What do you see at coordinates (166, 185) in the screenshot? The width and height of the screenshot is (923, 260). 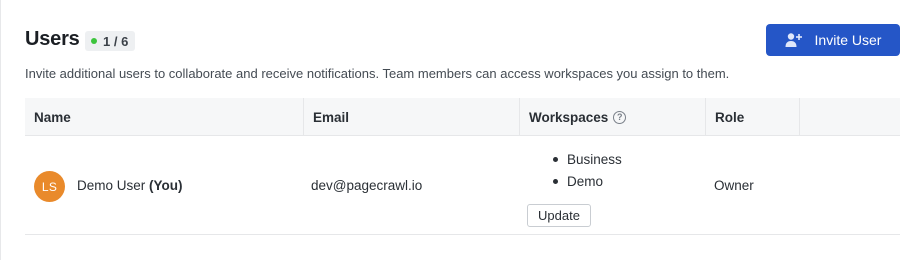 I see `you-tag: (You)` at bounding box center [166, 185].